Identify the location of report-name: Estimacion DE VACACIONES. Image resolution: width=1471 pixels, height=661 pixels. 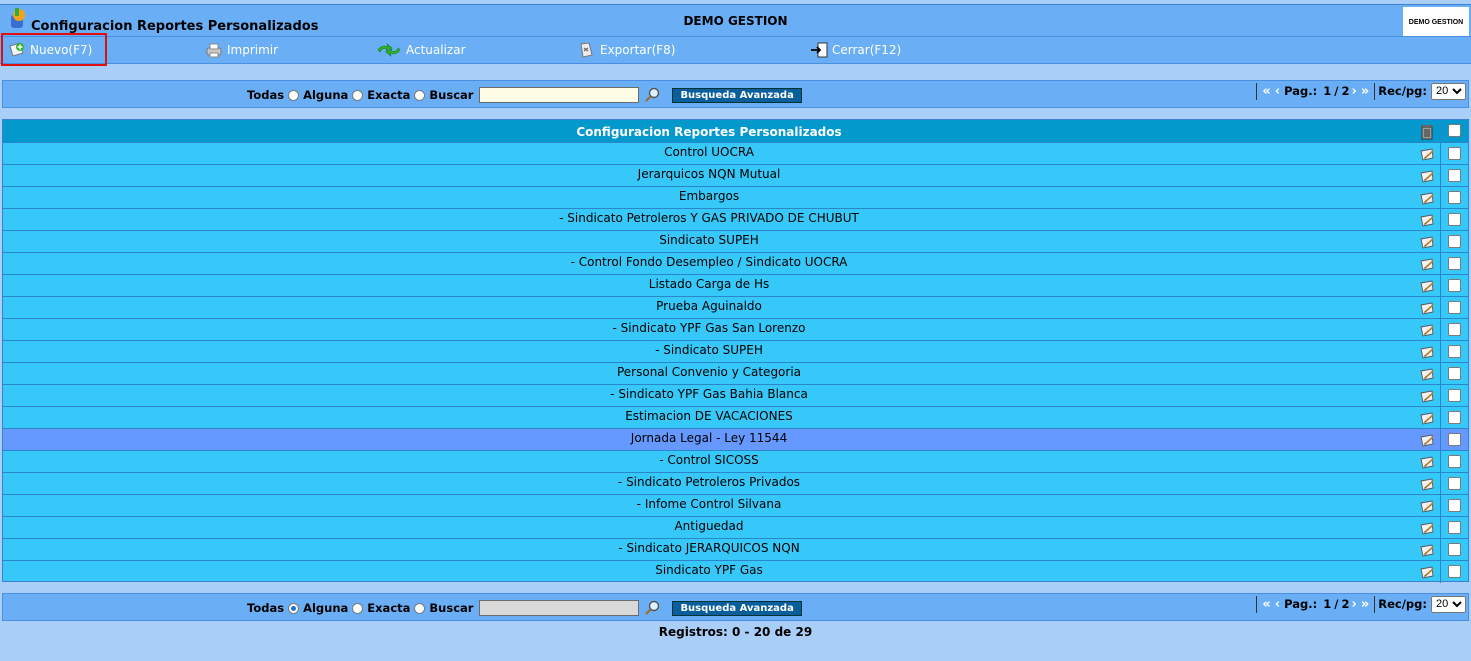
(709, 416).